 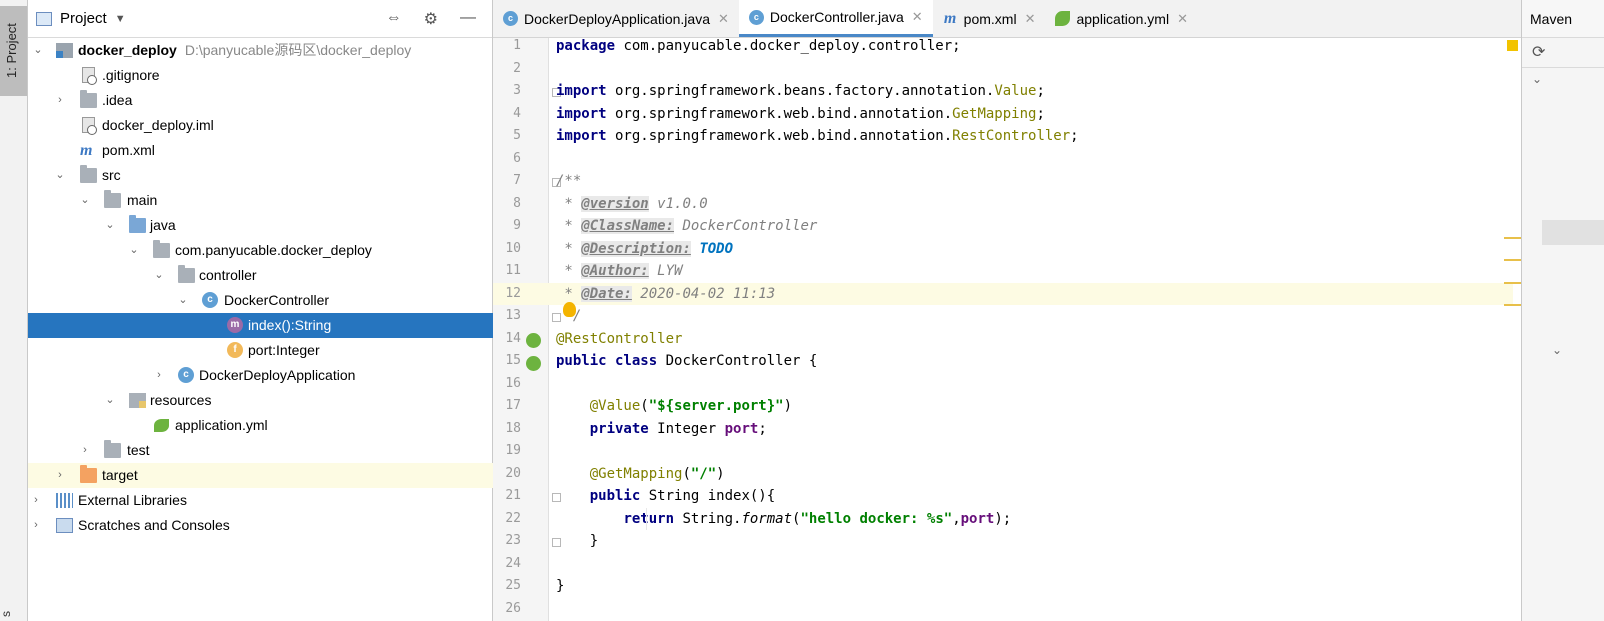 I want to click on module-folder-icon, so click(x=64, y=50).